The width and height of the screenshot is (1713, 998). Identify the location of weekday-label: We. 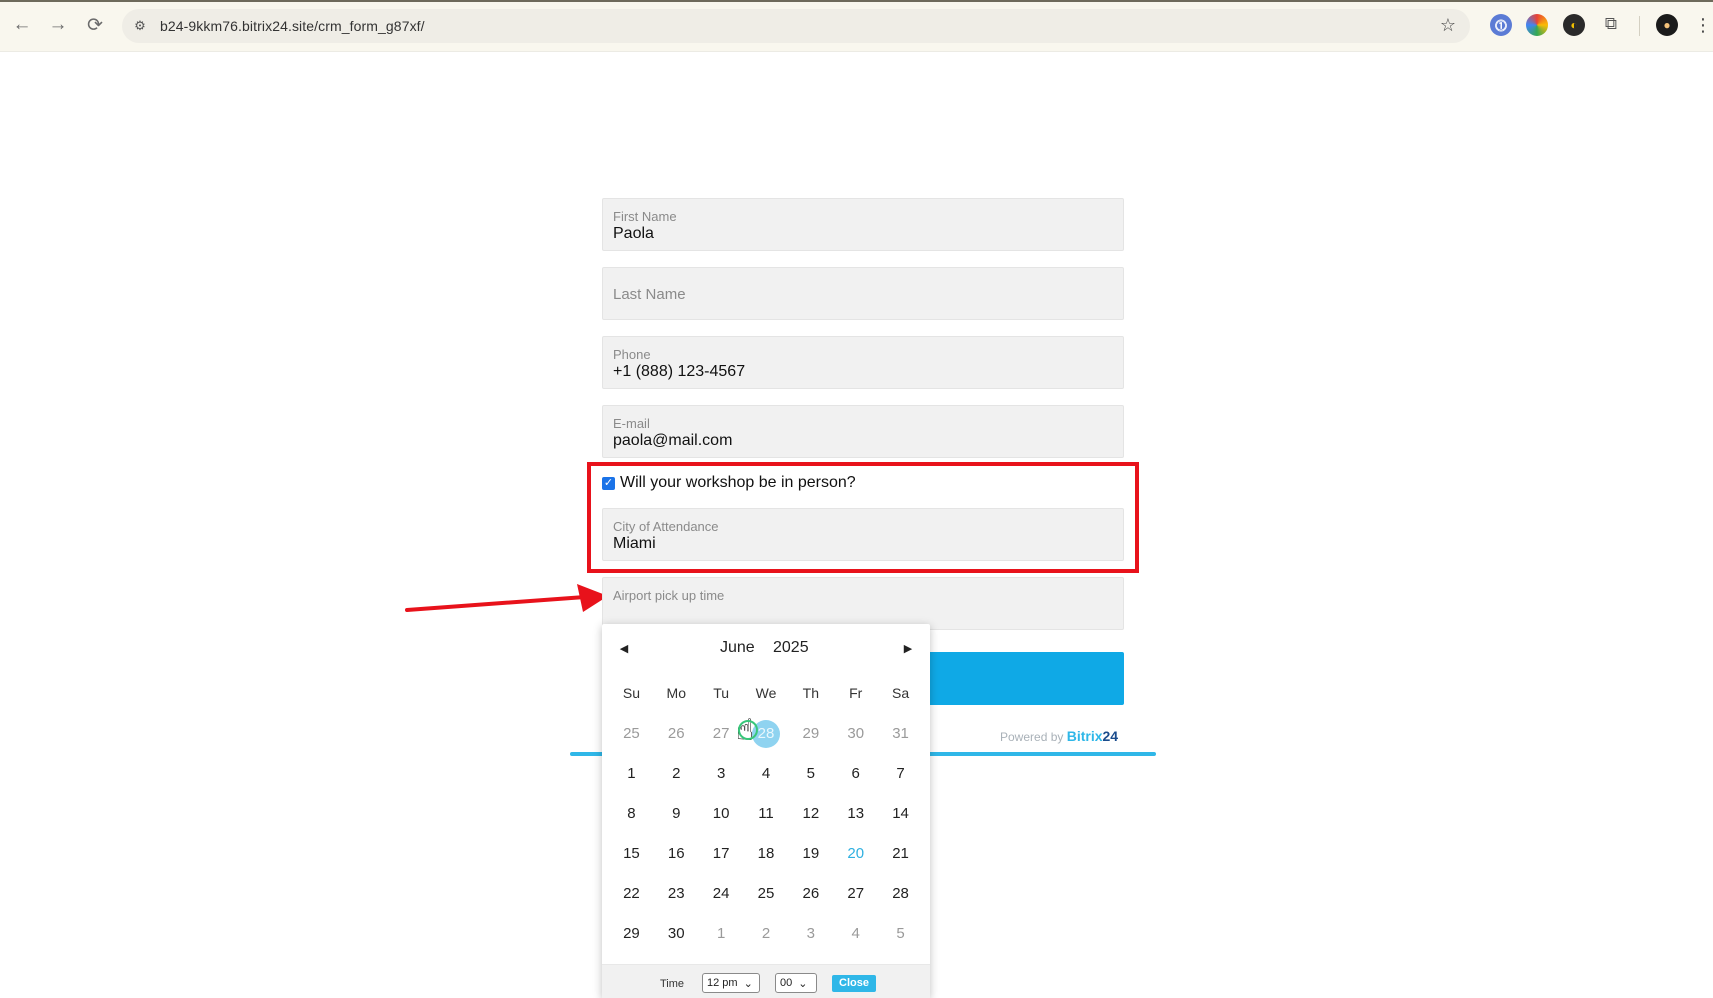
(766, 693).